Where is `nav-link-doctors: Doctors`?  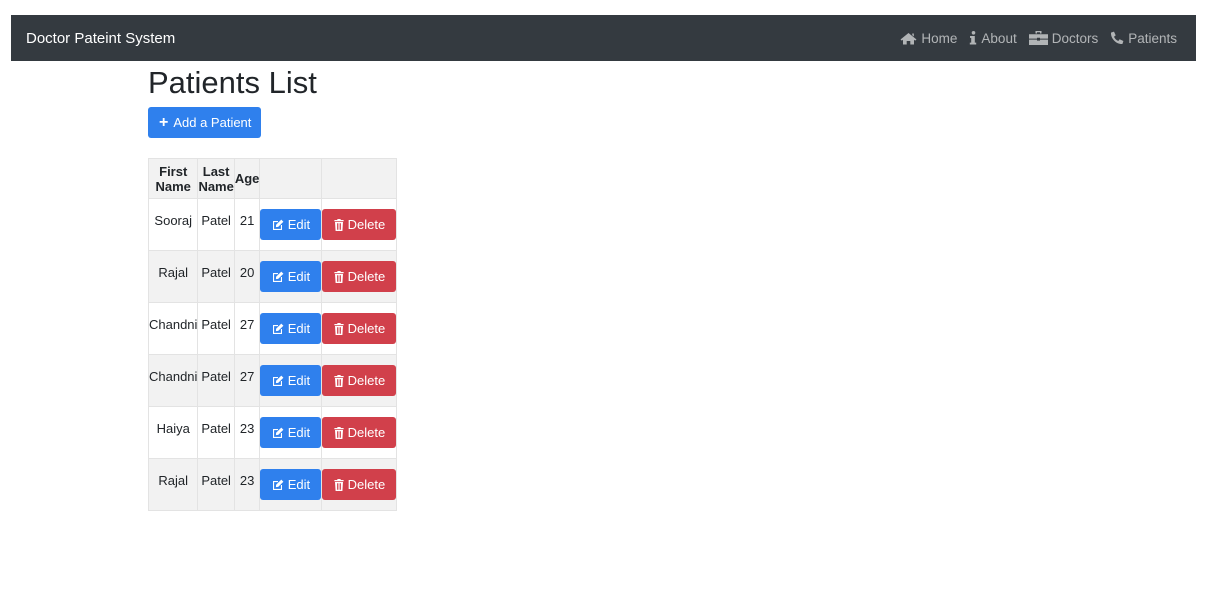
nav-link-doctors: Doctors is located at coordinates (1063, 38).